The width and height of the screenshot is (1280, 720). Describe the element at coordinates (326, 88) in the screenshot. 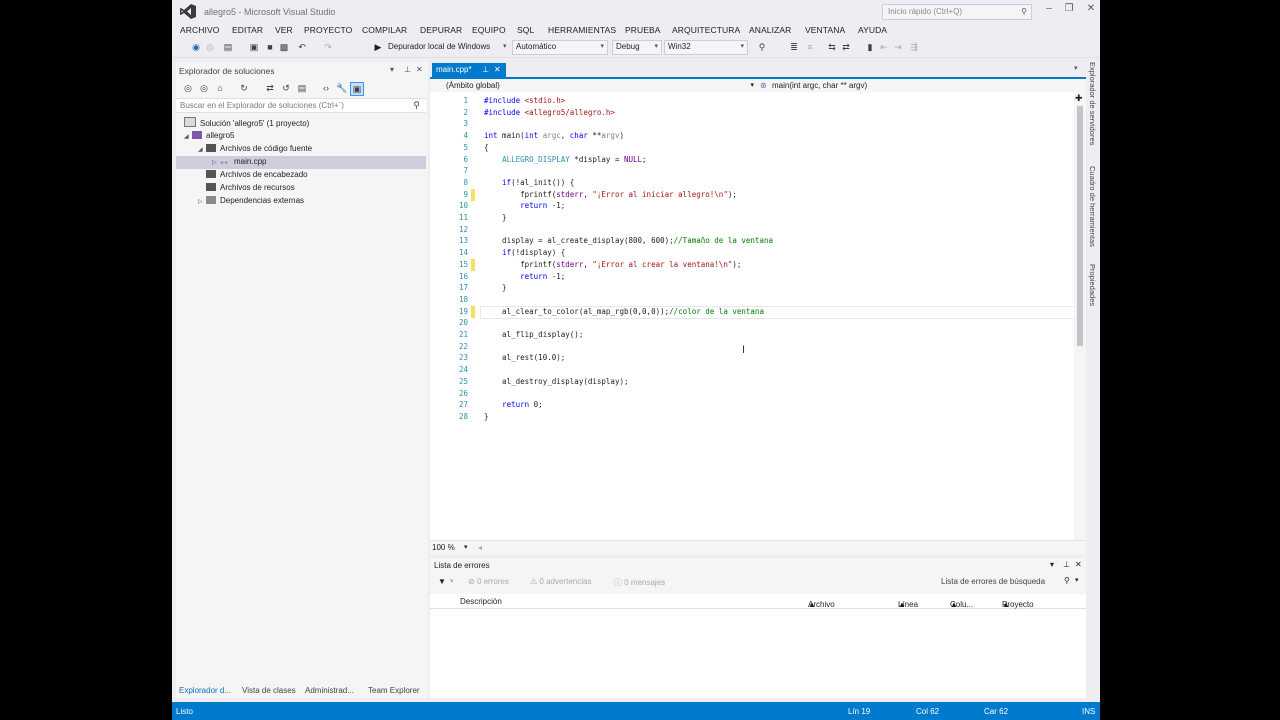

I see `view-code-icon: ‹›` at that location.